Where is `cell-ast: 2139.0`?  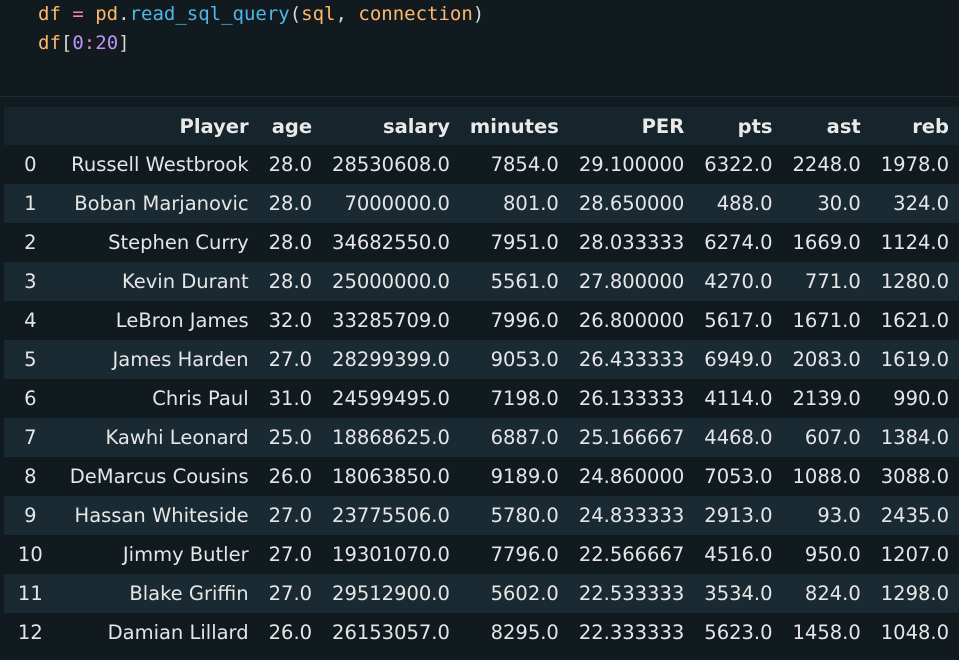
cell-ast: 2139.0 is located at coordinates (826, 398).